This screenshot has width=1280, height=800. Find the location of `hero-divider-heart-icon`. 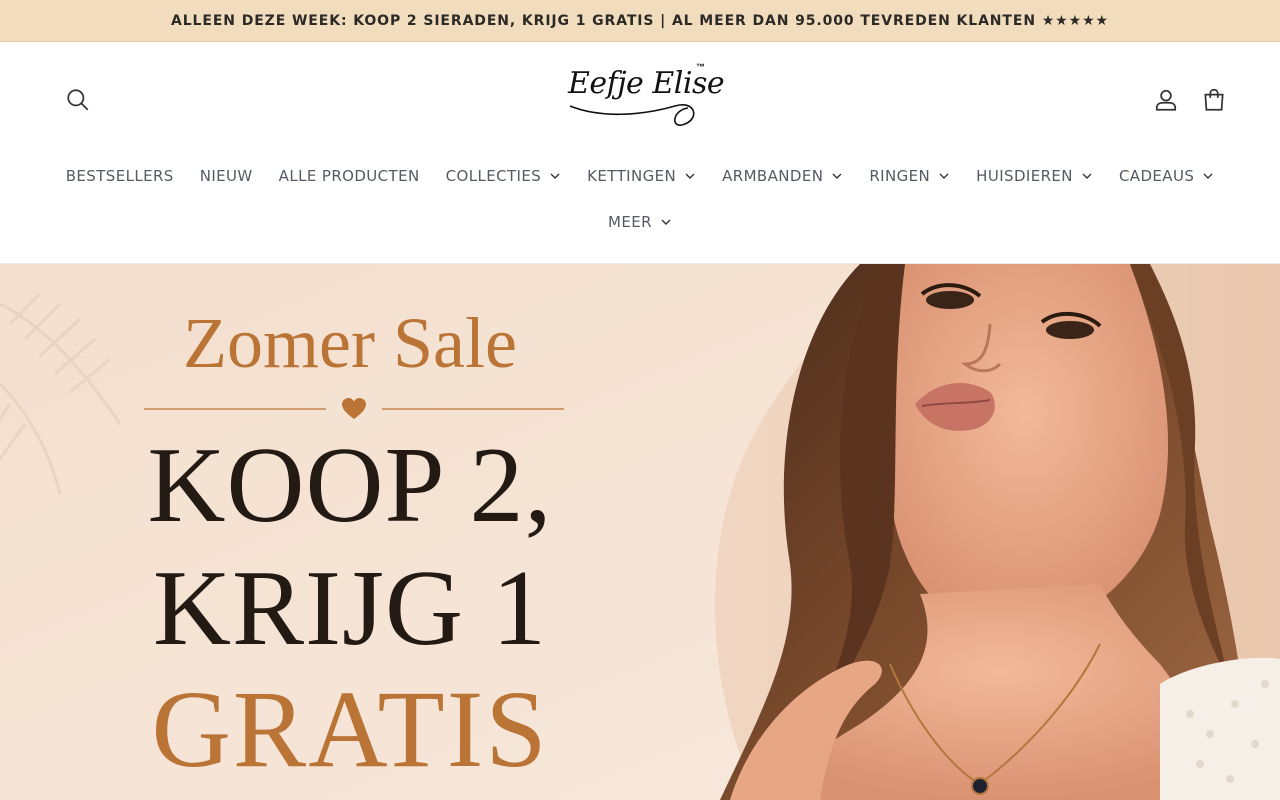

hero-divider-heart-icon is located at coordinates (354, 408).